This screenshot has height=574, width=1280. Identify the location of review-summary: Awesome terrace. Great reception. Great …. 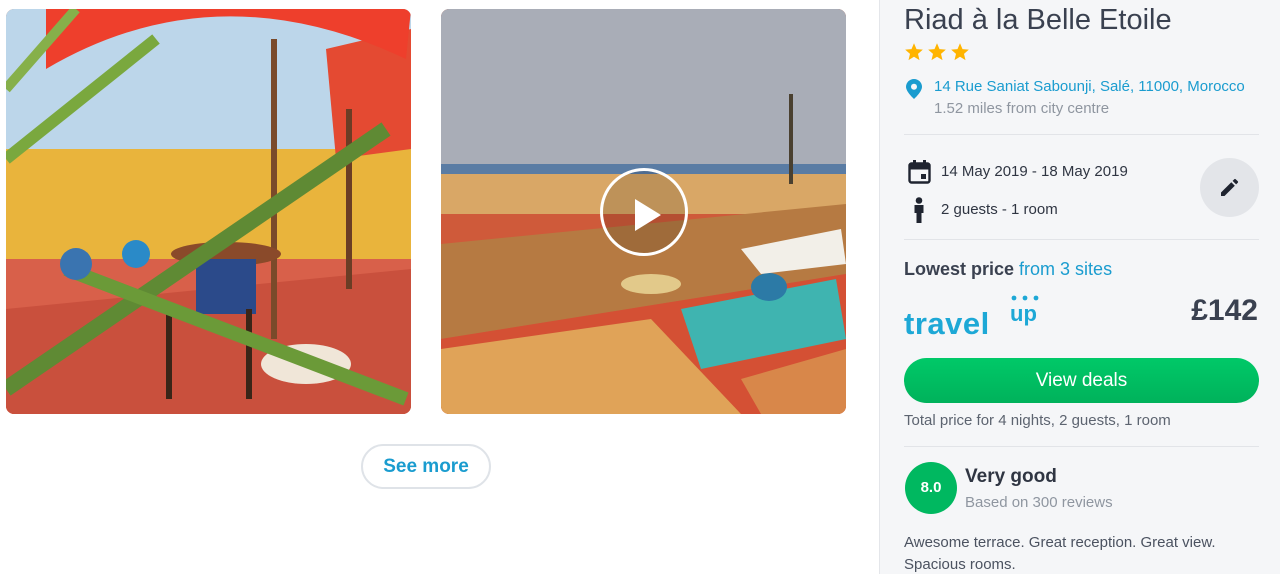
(1060, 553).